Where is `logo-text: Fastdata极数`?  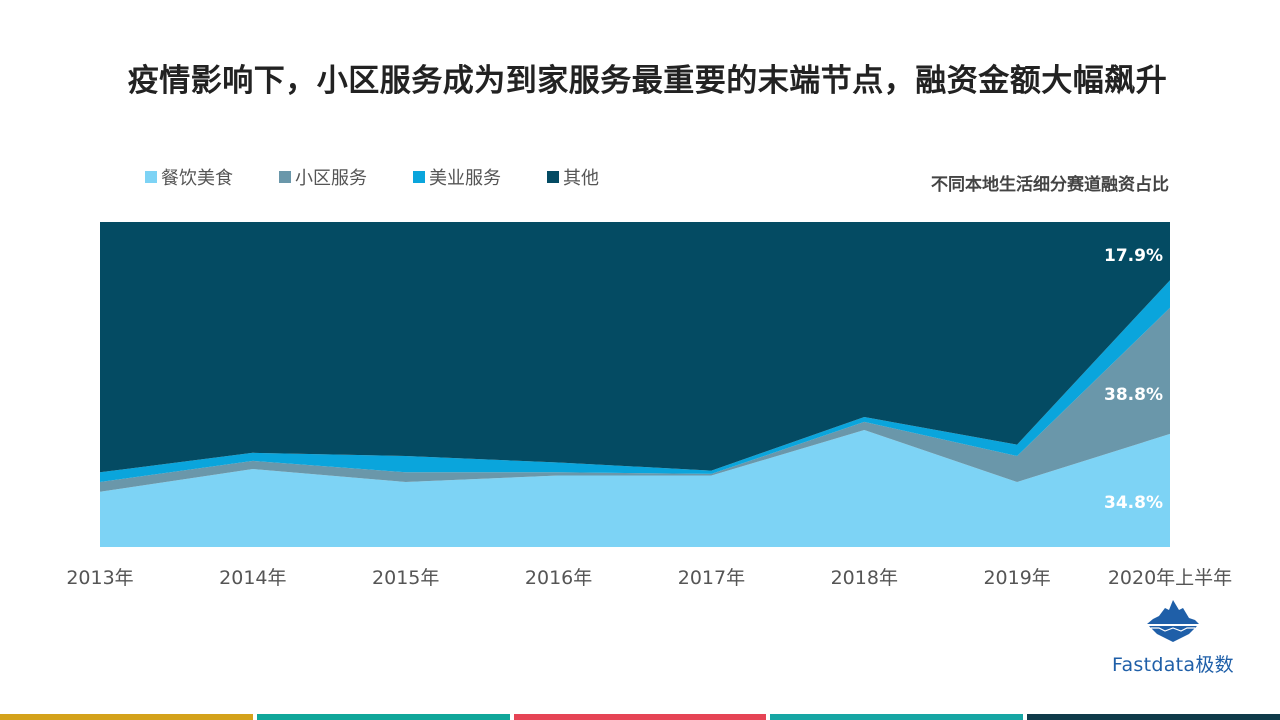 logo-text: Fastdata极数 is located at coordinates (1173, 665).